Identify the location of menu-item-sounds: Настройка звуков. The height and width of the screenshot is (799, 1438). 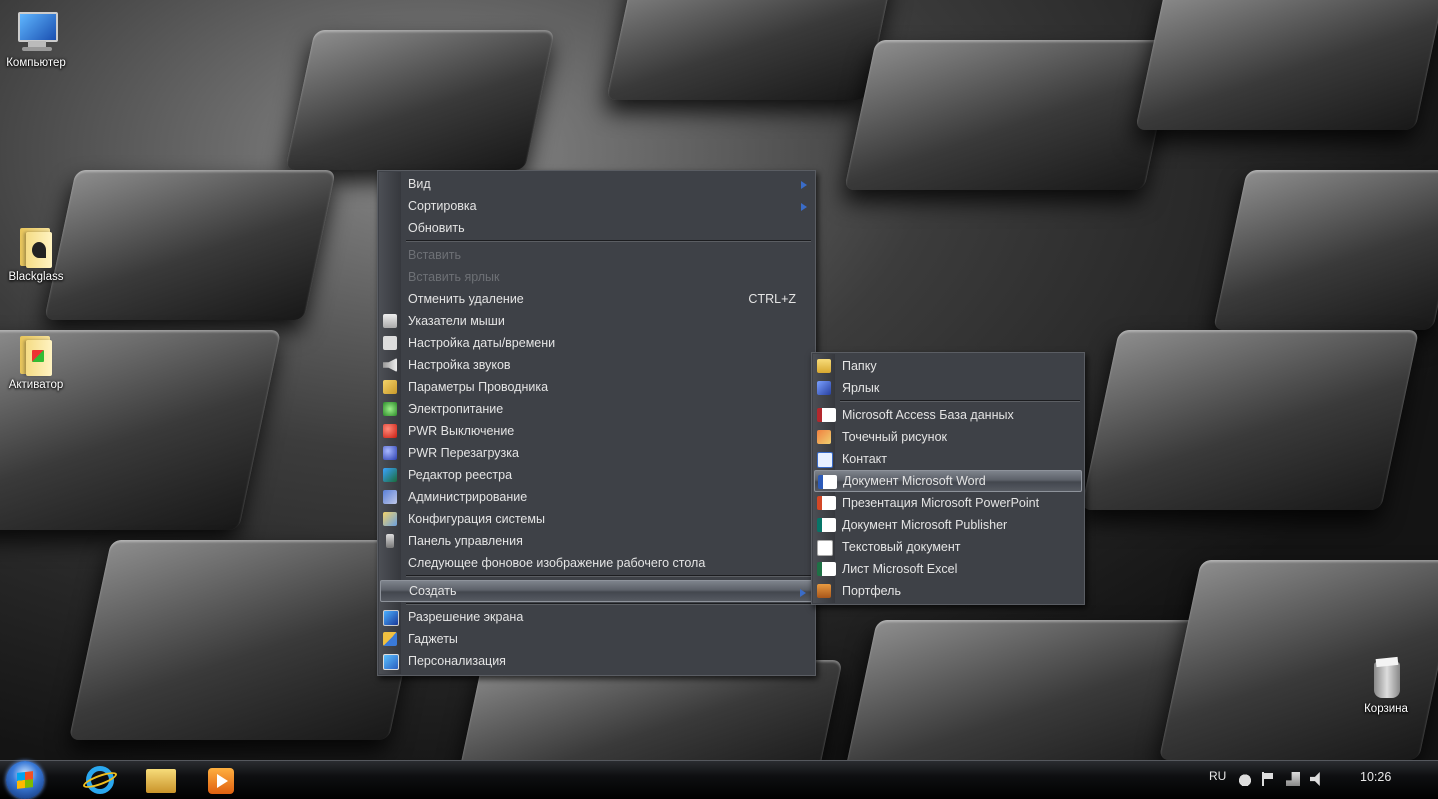
(596, 365).